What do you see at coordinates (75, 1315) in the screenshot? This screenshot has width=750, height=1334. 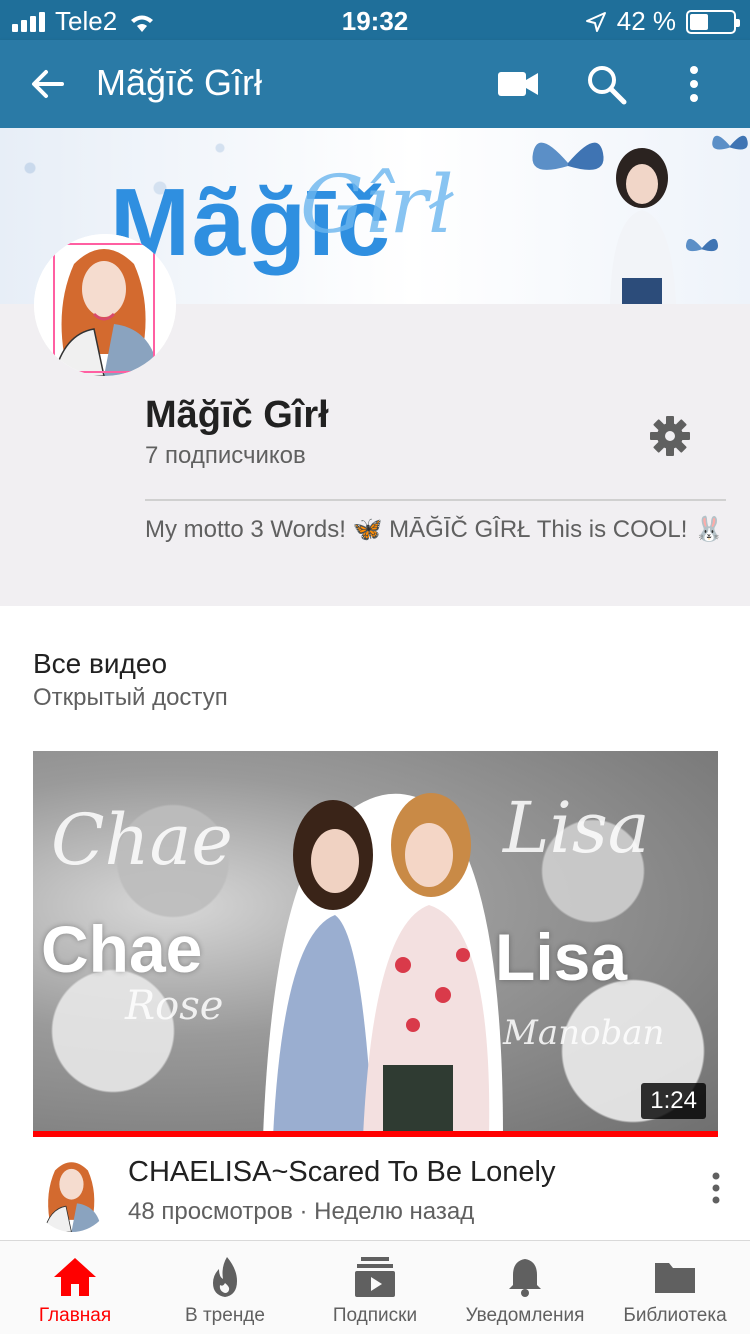 I see `nav-label-home: Главная` at bounding box center [75, 1315].